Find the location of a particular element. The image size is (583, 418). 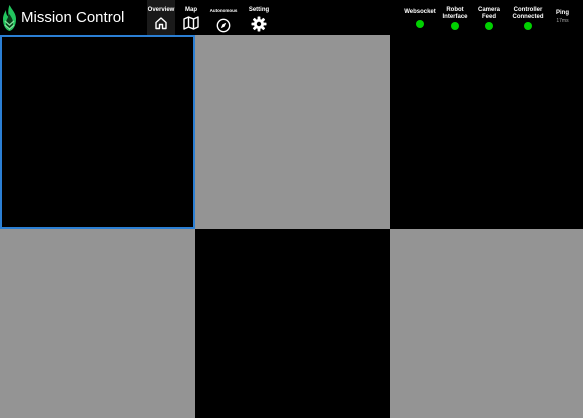

status-robot-interface: Robot Interface is located at coordinates (455, 18).